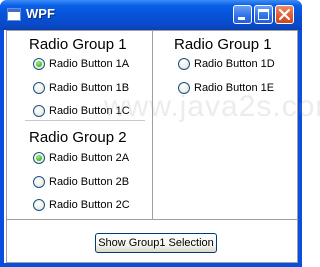 The height and width of the screenshot is (267, 320). I want to click on radio-button-1e: Radio Button 1E, so click(226, 88).